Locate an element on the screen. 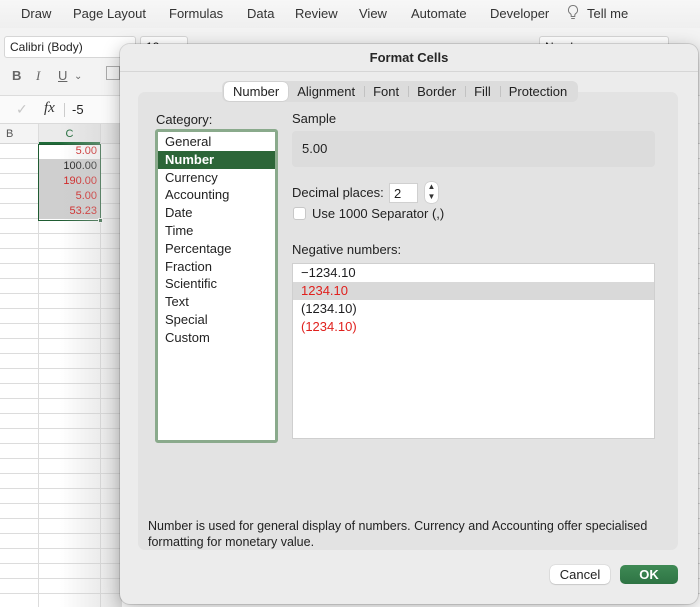  column-header-b: B is located at coordinates (19, 134).